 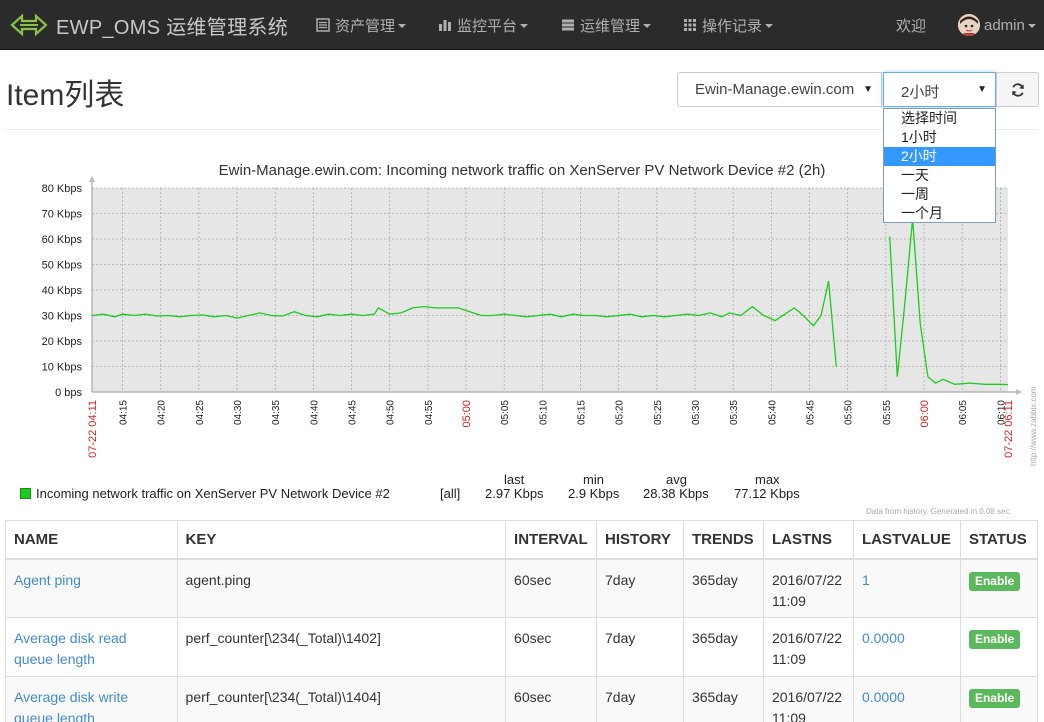 What do you see at coordinates (505, 412) in the screenshot?
I see `x-tick-label: 05:05` at bounding box center [505, 412].